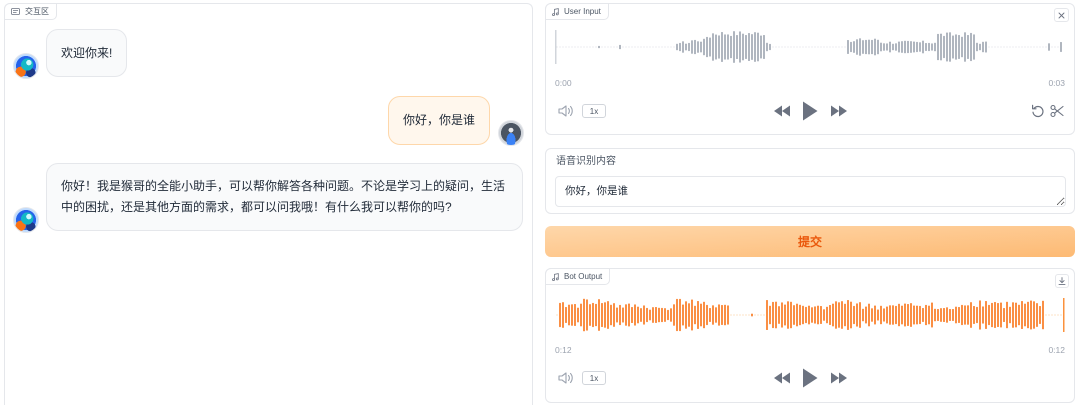  Describe the element at coordinates (1057, 111) in the screenshot. I see `trim-button` at that location.